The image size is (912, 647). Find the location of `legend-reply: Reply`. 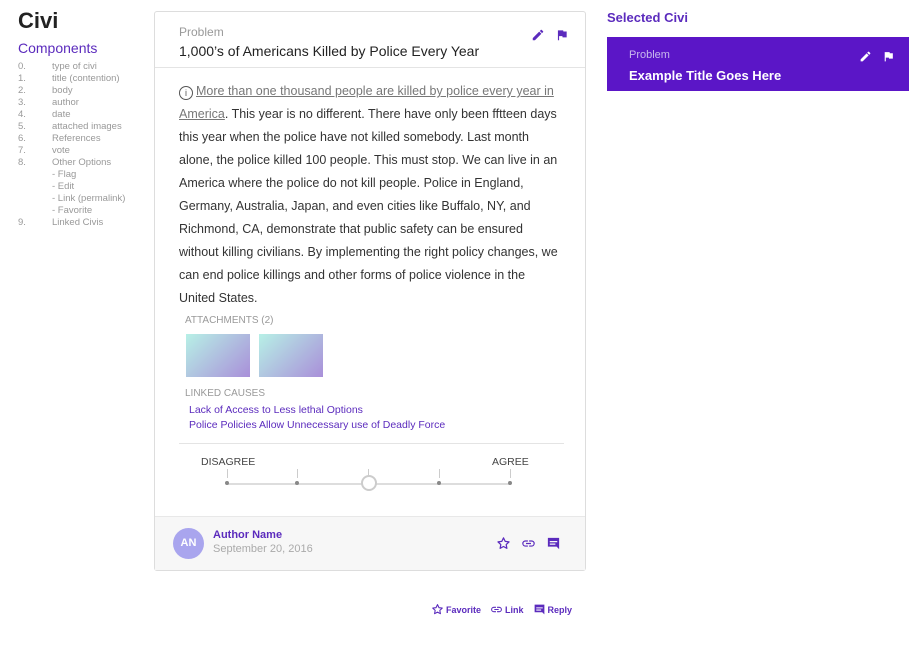

legend-reply: Reply is located at coordinates (553, 609).